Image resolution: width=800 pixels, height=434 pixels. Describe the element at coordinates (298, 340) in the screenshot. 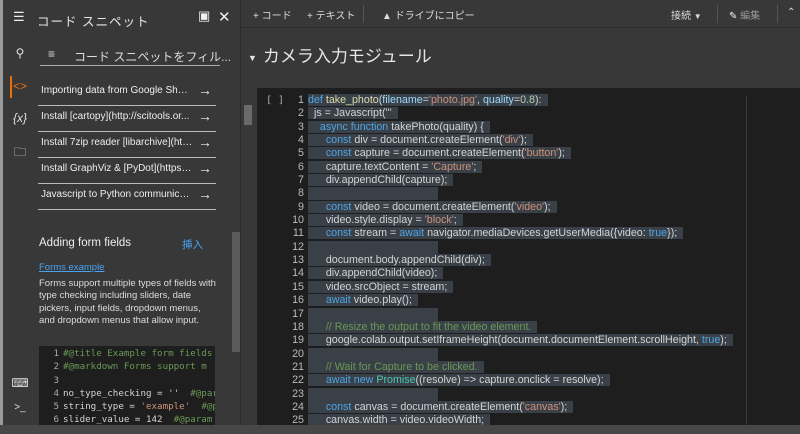

I see `line-number: 19` at that location.